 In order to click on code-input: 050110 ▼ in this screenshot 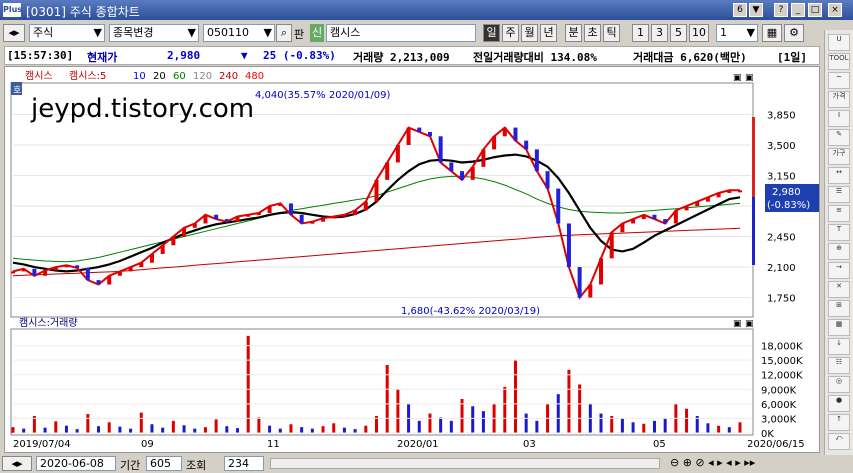, I will do `click(239, 33)`.